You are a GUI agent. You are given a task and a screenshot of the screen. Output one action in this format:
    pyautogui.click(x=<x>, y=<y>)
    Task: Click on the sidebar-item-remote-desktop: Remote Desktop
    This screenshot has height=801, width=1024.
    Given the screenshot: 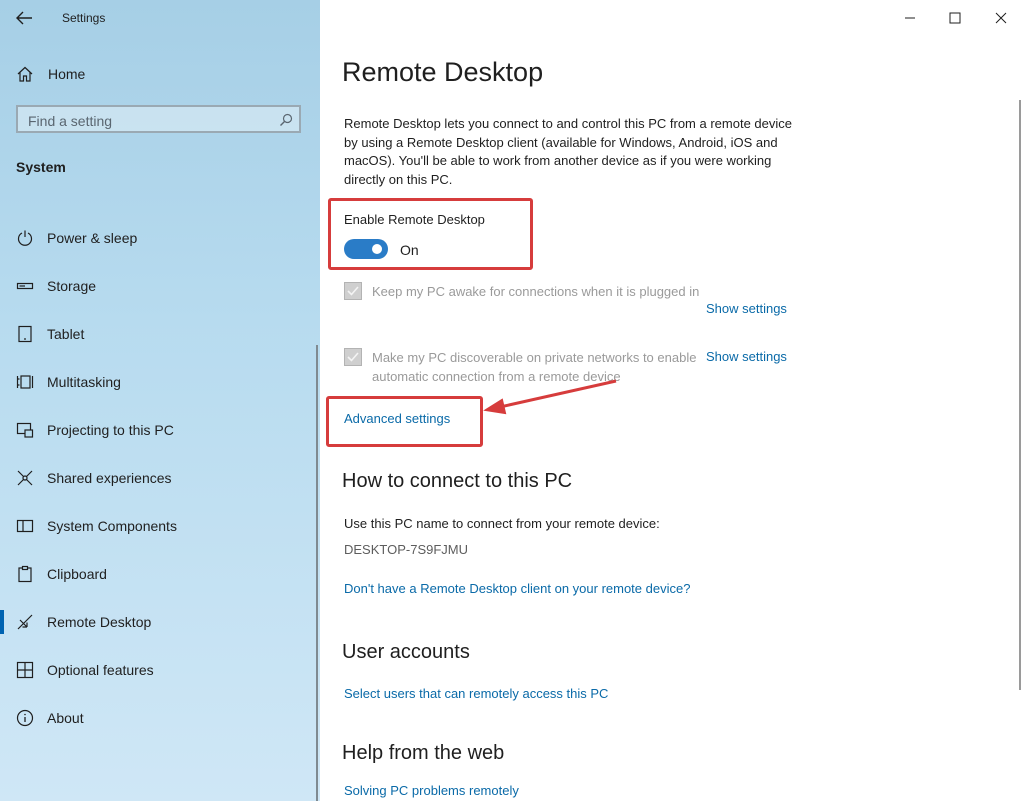 What is the action you would take?
    pyautogui.click(x=160, y=622)
    